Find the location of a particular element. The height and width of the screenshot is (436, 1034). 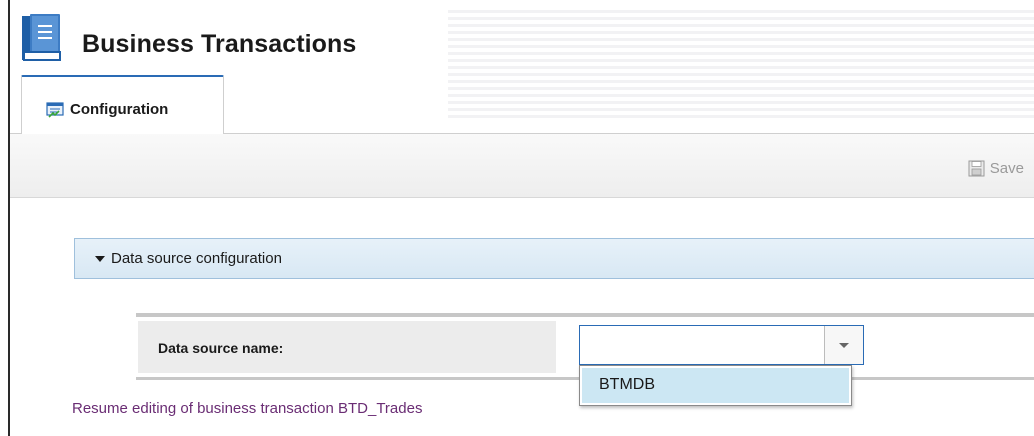

tab-configuration-label: Configuration is located at coordinates (119, 109).